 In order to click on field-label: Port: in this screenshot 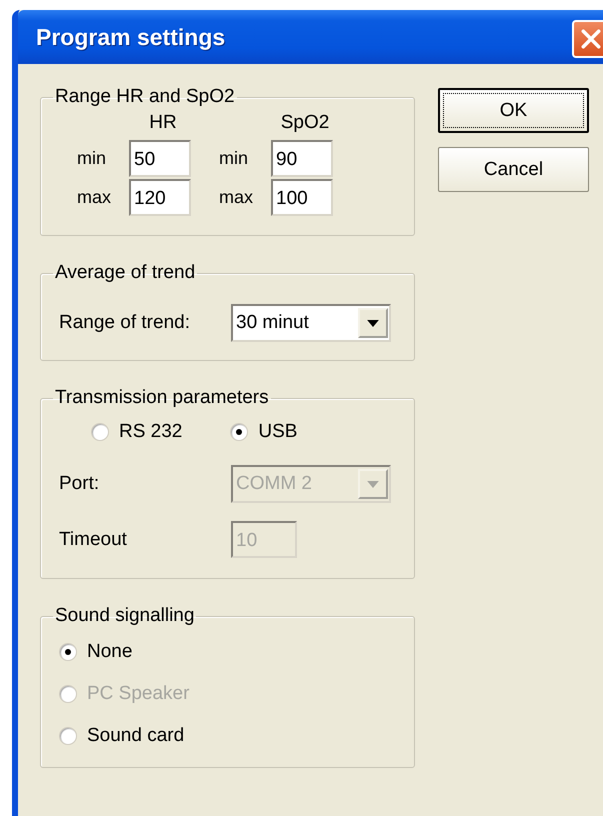, I will do `click(79, 484)`.